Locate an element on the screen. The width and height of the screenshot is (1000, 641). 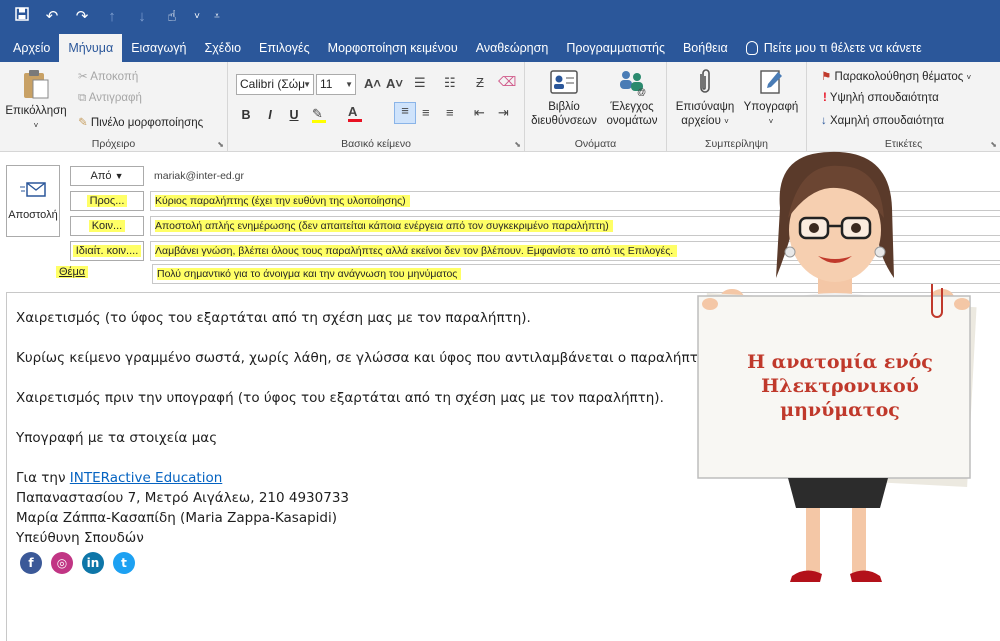
touch-mode-dropdown-icon: ˅ is located at coordinates (197, 17).